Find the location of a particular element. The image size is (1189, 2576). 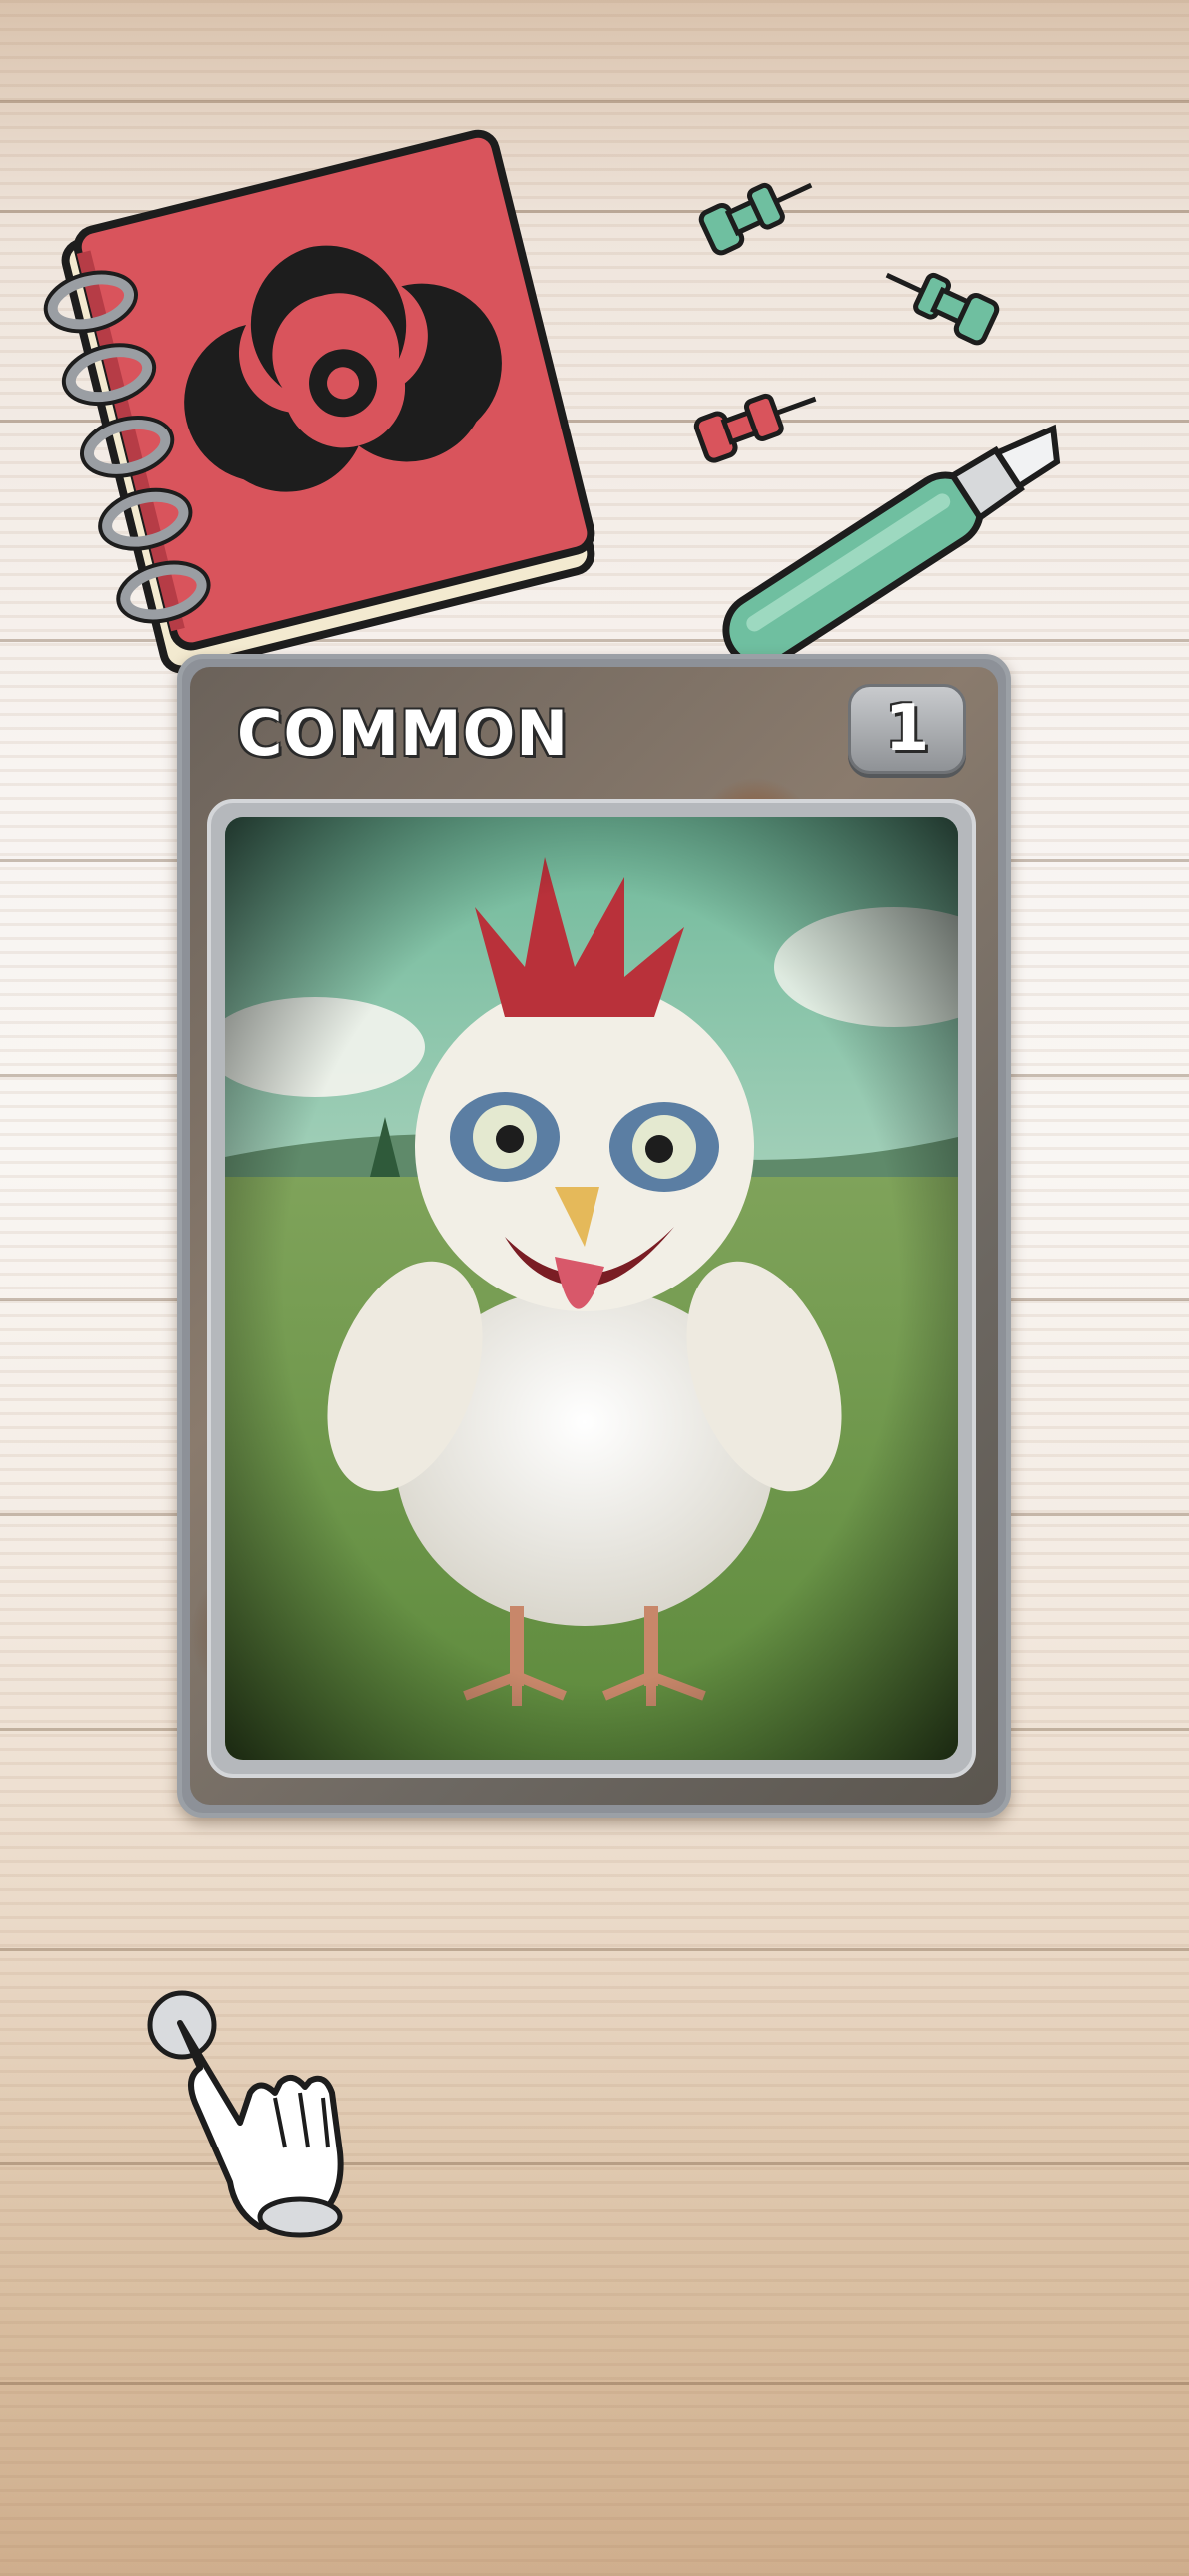

card-level-value: 1 is located at coordinates (907, 729).